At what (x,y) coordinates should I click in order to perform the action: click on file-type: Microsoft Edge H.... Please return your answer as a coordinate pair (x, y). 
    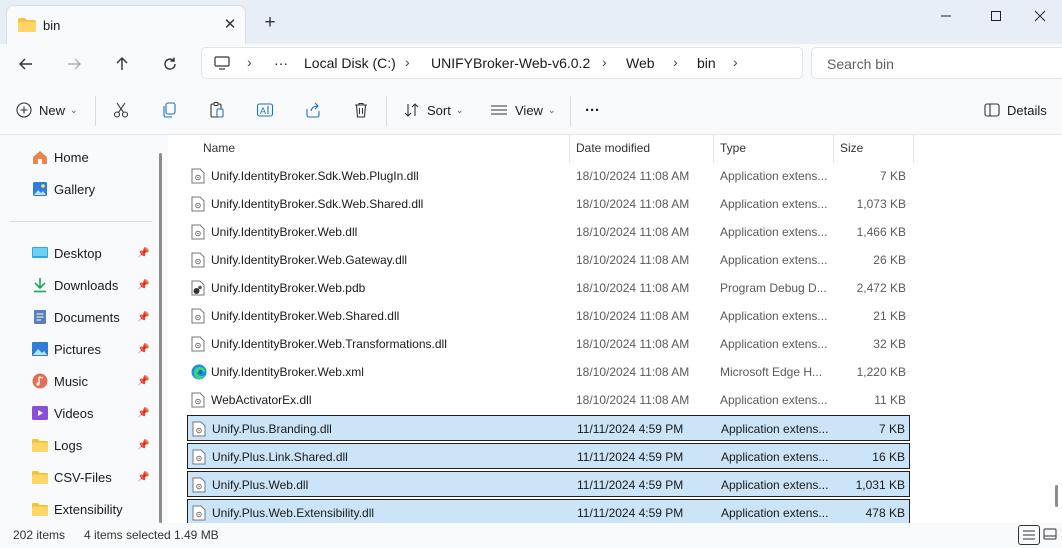
    Looking at the image, I should click on (771, 372).